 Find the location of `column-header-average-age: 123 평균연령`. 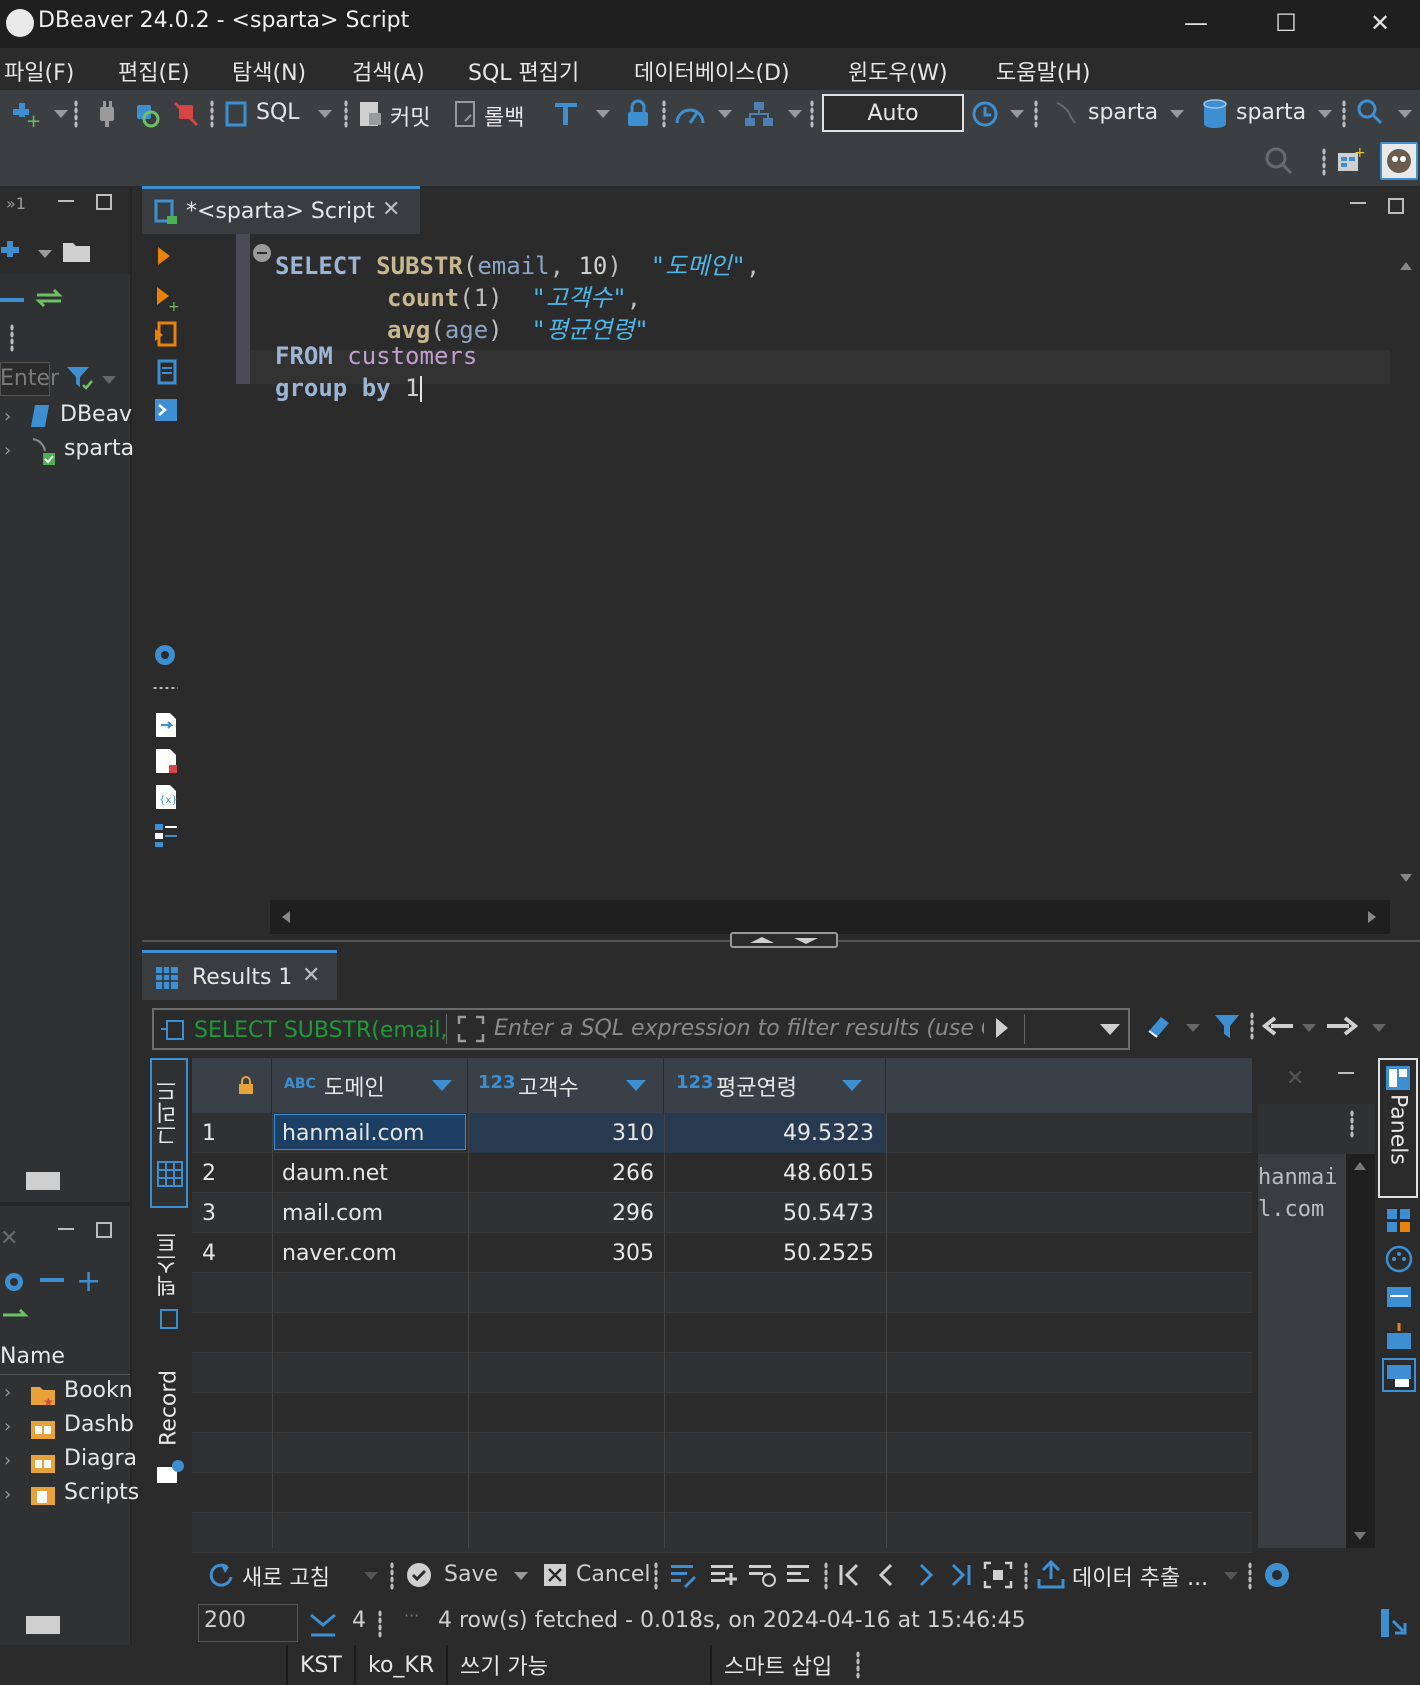

column-header-average-age: 123 평균연령 is located at coordinates (775, 1085).